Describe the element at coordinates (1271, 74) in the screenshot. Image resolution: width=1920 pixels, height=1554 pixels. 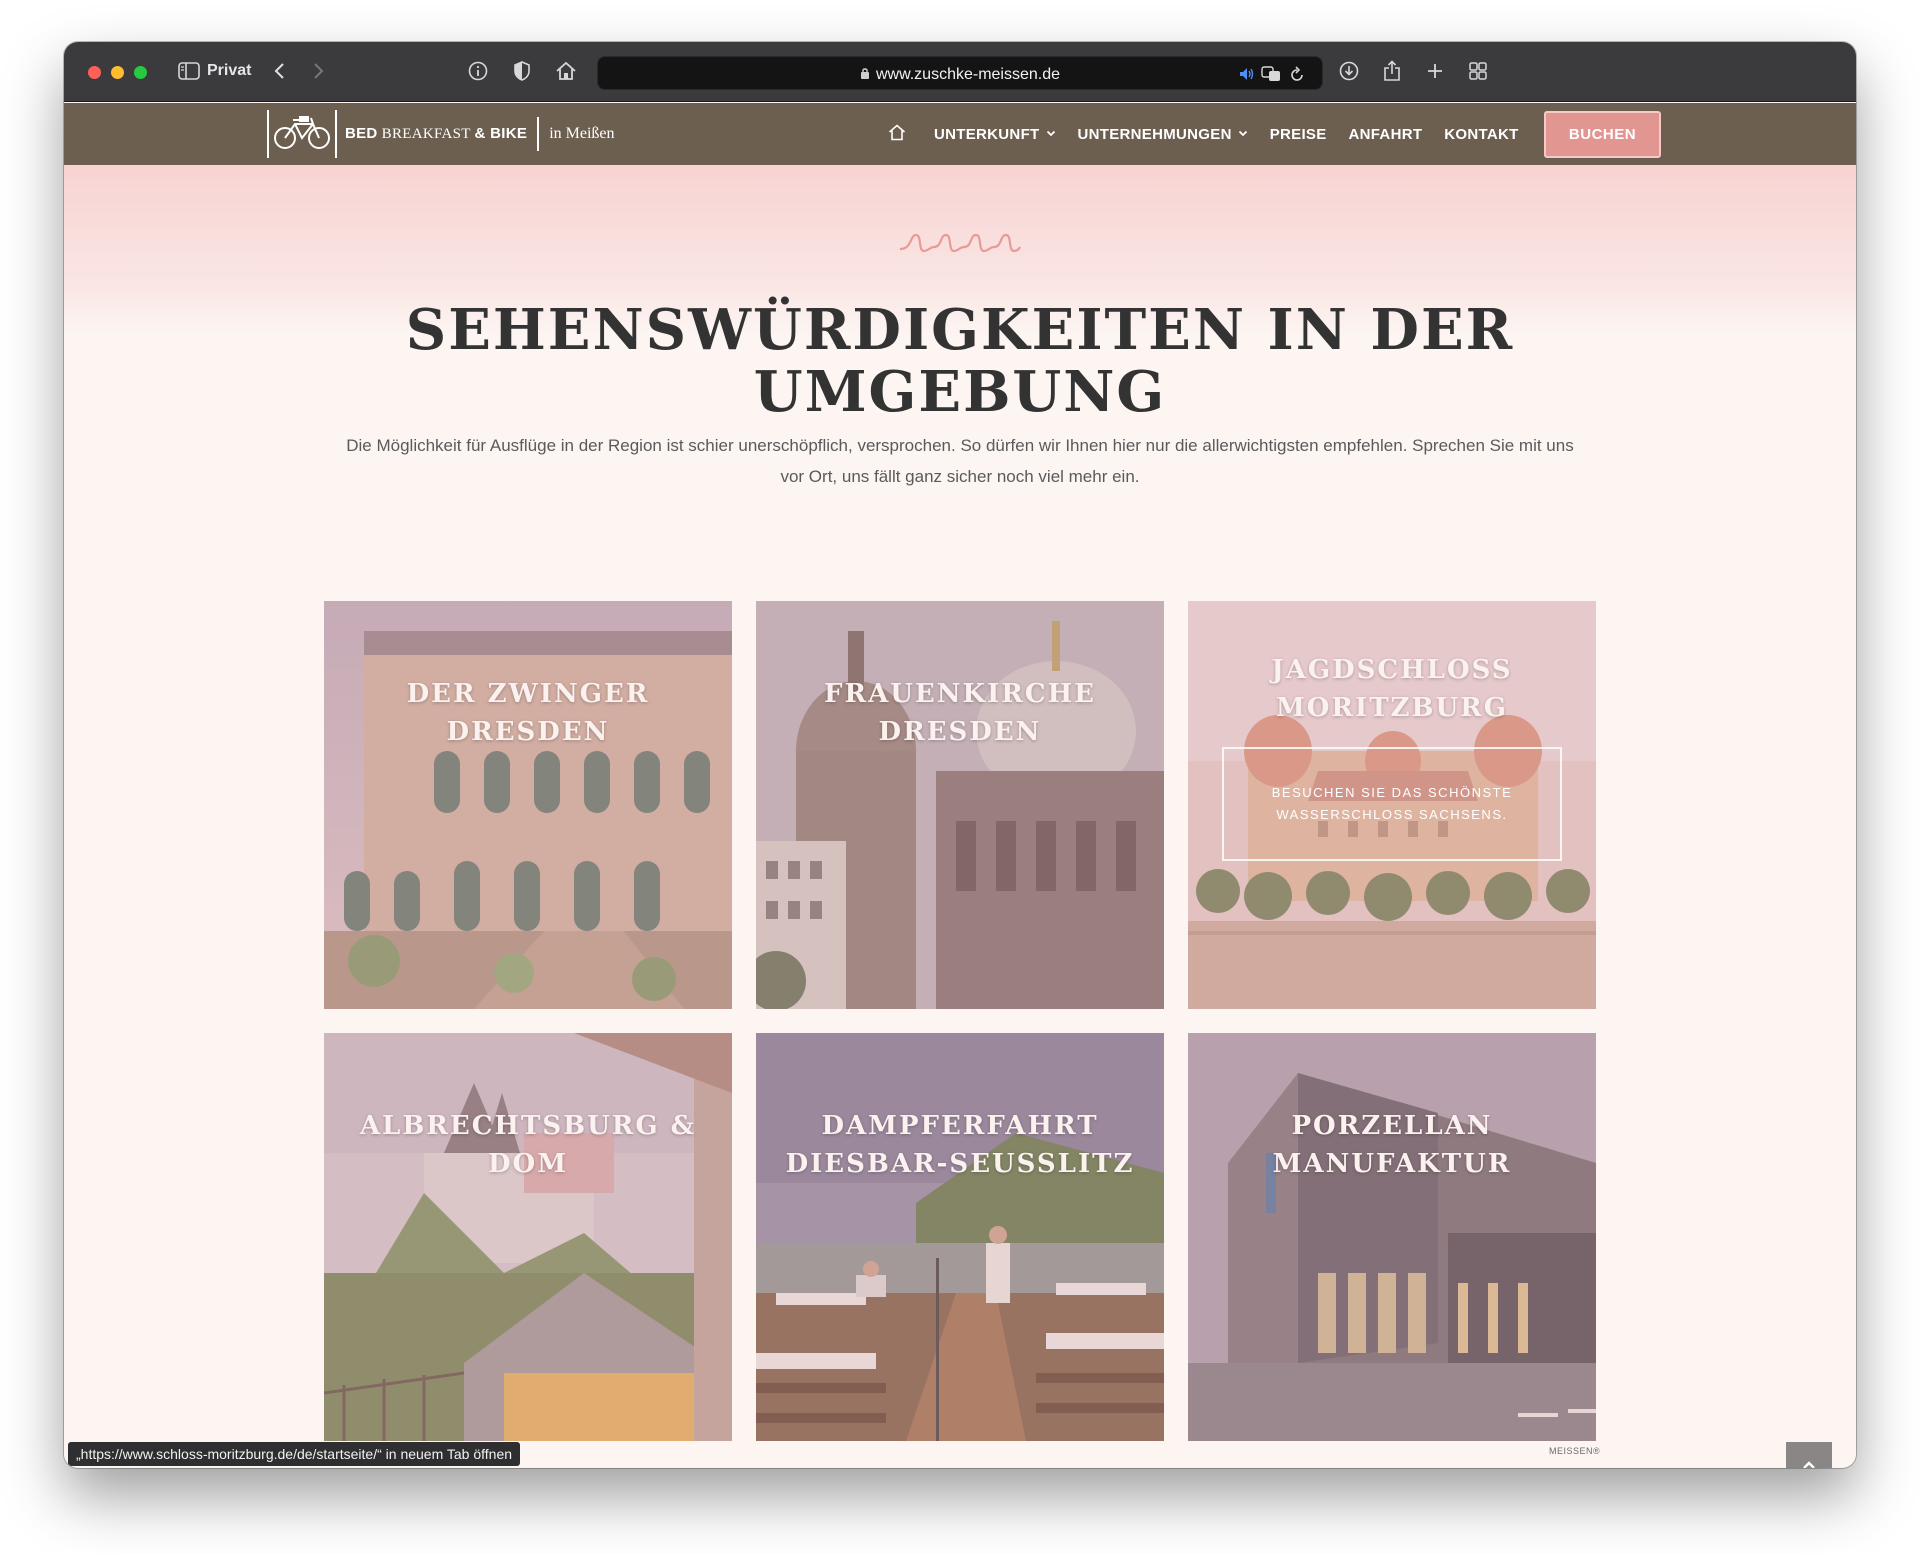
I see `translate-icon` at that location.